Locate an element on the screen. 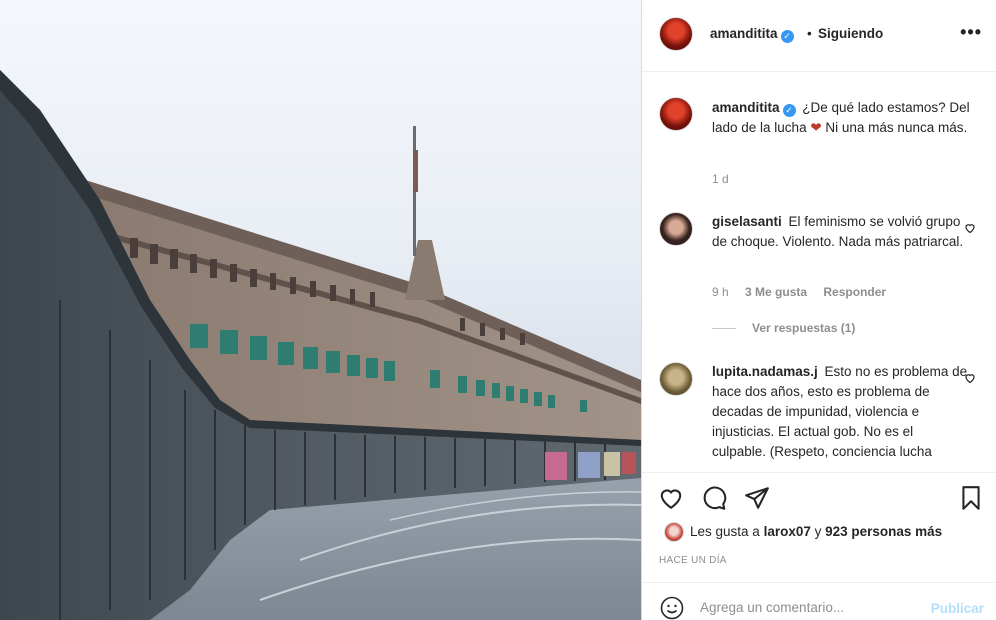 The image size is (996, 620). post-header: amanditita ✓ • Siguiendo ••• is located at coordinates (819, 36).